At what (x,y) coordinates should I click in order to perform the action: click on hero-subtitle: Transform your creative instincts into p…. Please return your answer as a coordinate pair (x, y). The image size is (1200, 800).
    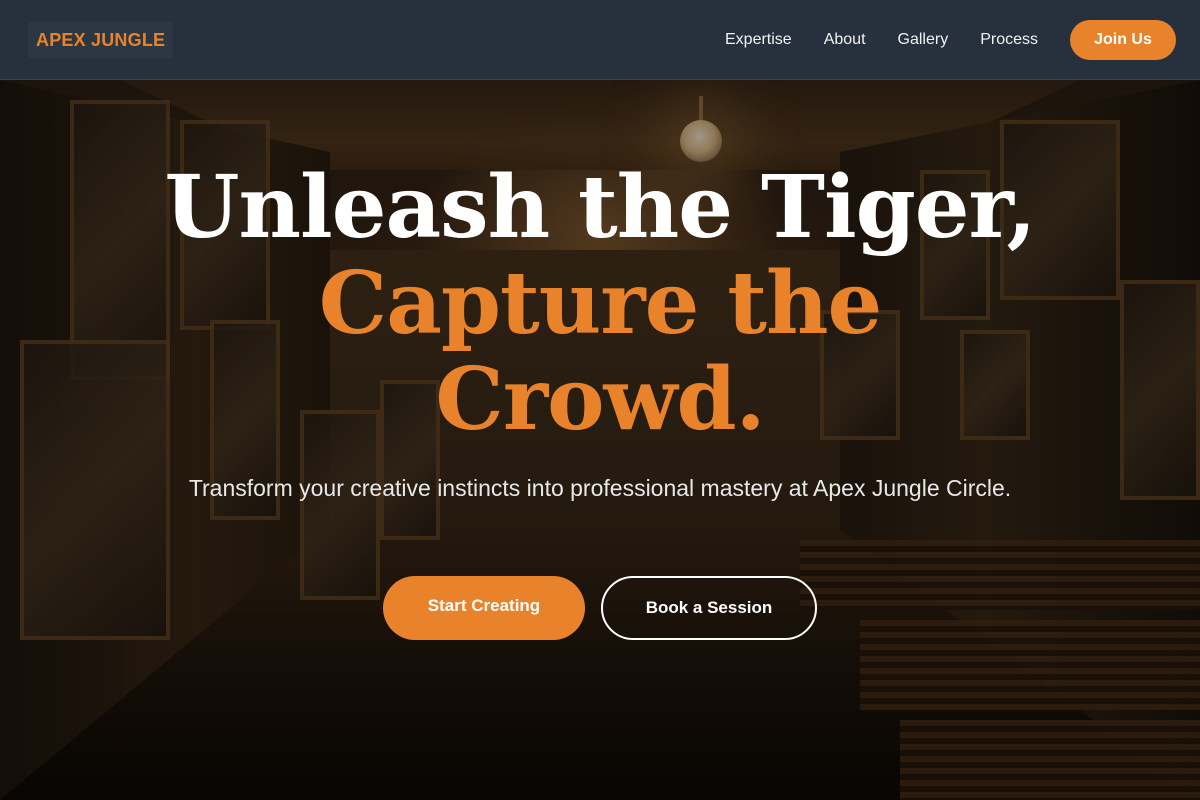
    Looking at the image, I should click on (600, 488).